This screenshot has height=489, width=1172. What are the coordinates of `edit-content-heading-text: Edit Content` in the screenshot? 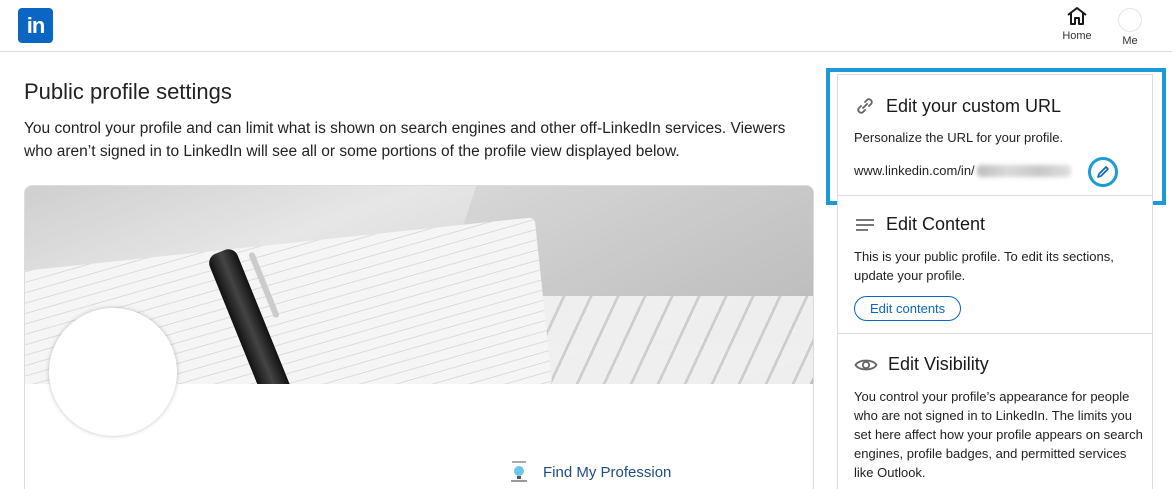 It's located at (936, 224).